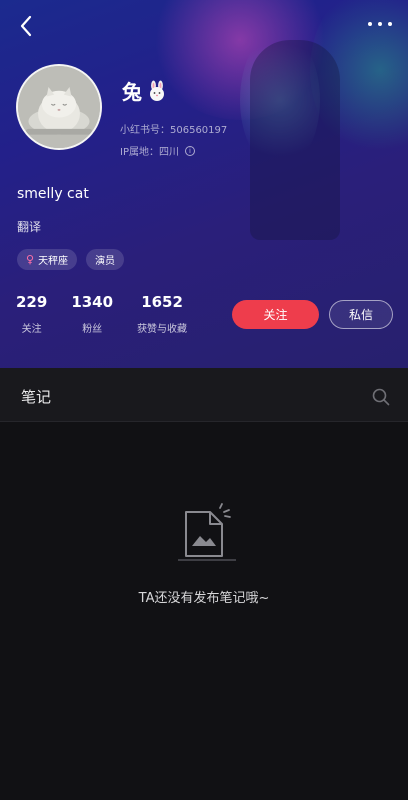 The width and height of the screenshot is (408, 800). Describe the element at coordinates (189, 150) in the screenshot. I see `info-icon: i` at that location.